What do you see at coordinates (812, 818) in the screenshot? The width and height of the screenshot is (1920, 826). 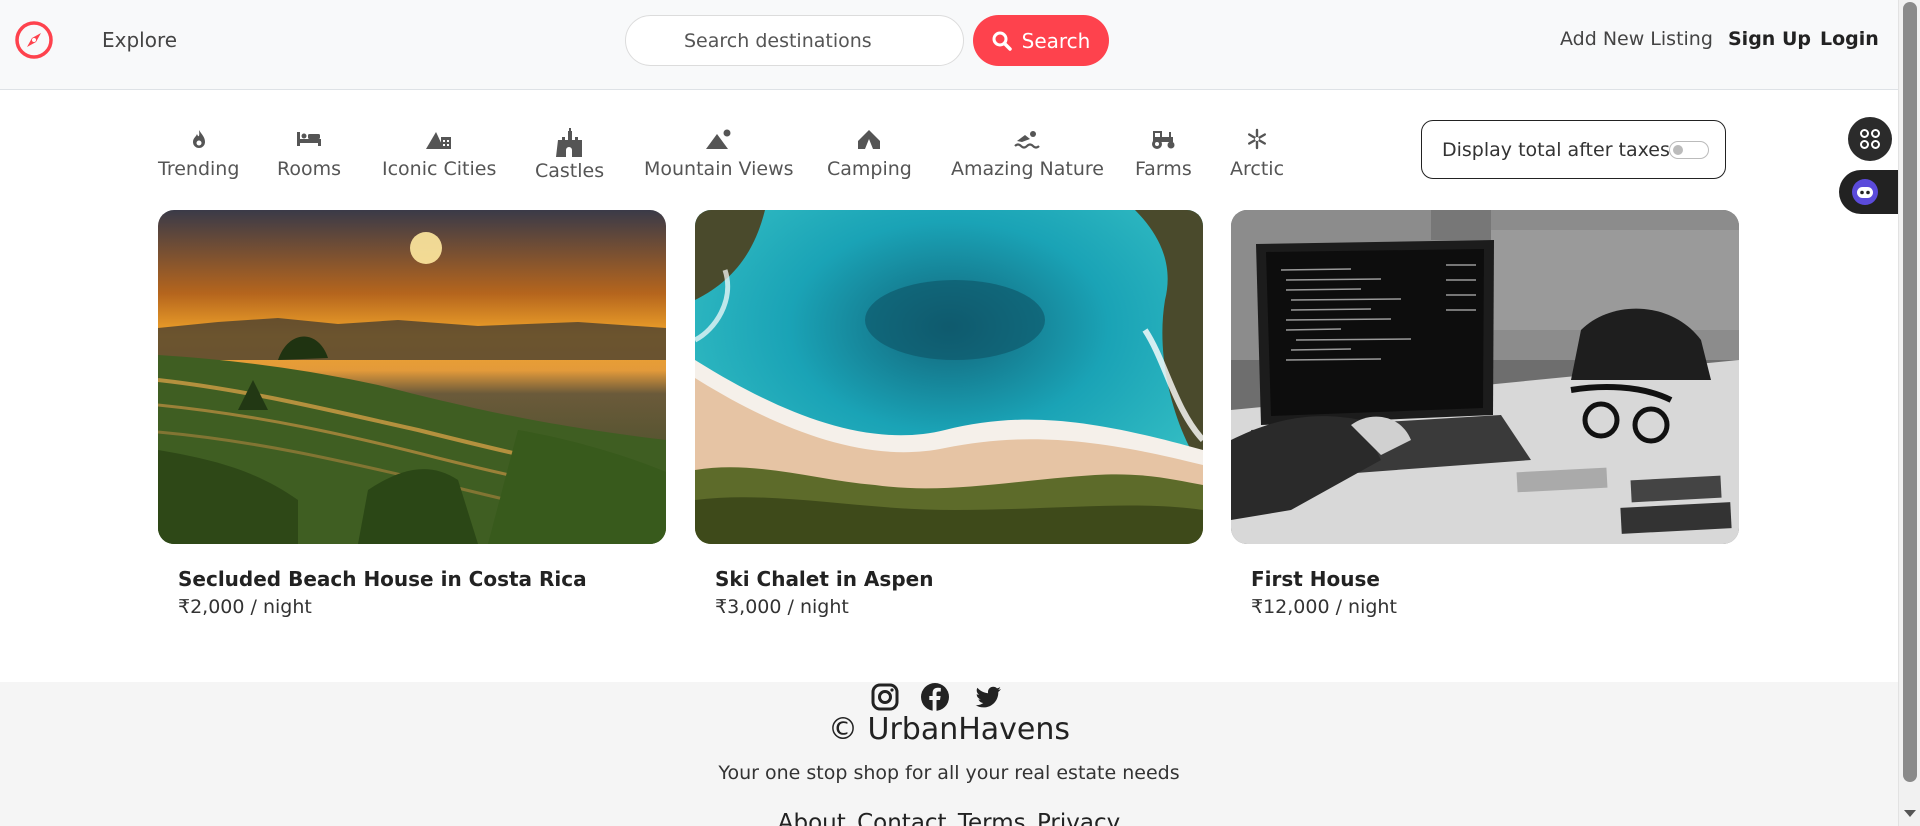 I see `footer-link-about: About` at bounding box center [812, 818].